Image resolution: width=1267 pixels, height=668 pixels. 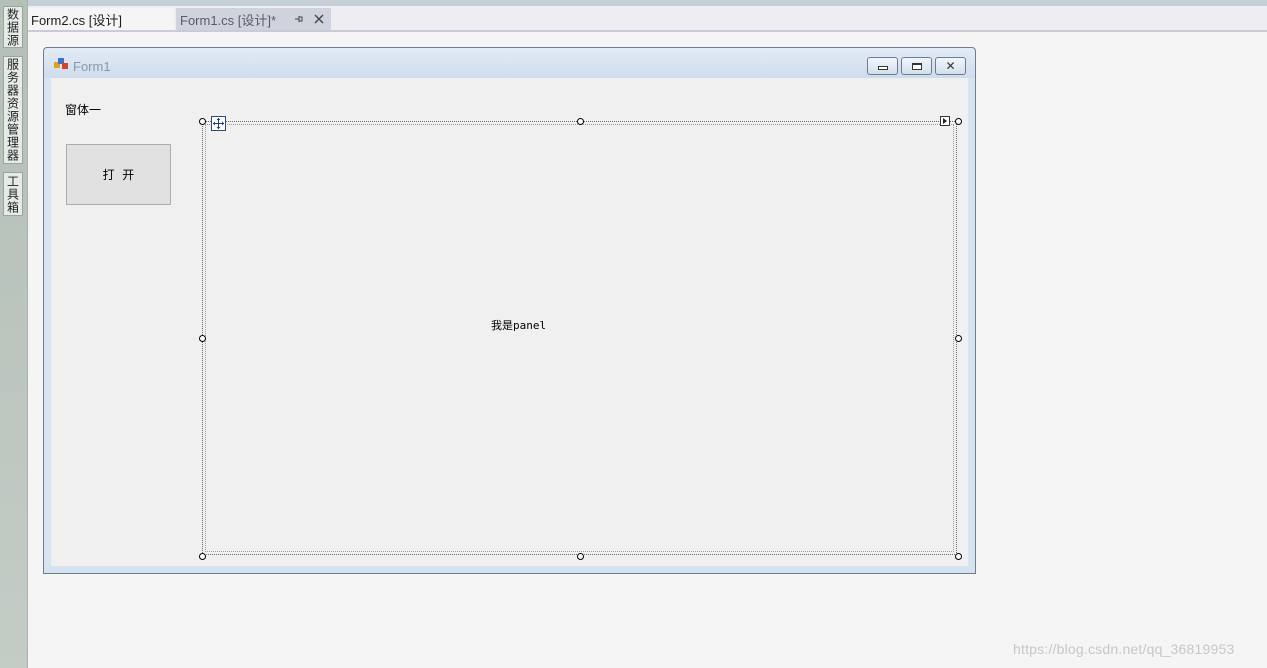 What do you see at coordinates (202, 556) in the screenshot?
I see `resize-handle-bottom-left` at bounding box center [202, 556].